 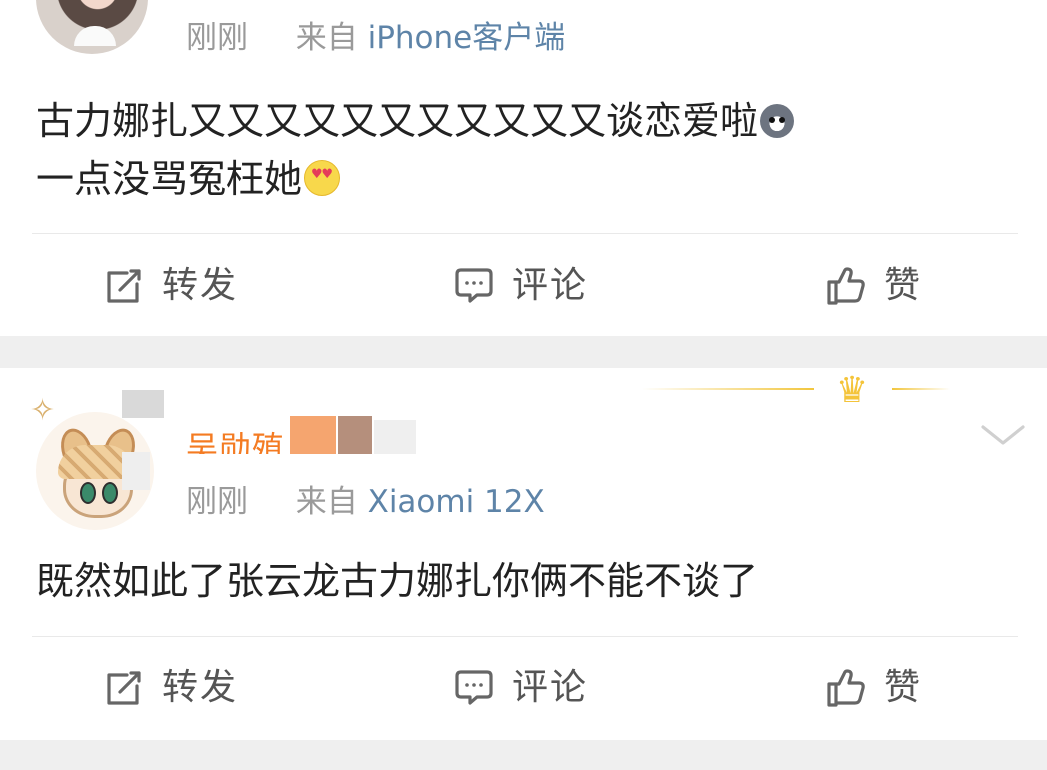 I want to click on avatar-left-eye, so click(x=88, y=493).